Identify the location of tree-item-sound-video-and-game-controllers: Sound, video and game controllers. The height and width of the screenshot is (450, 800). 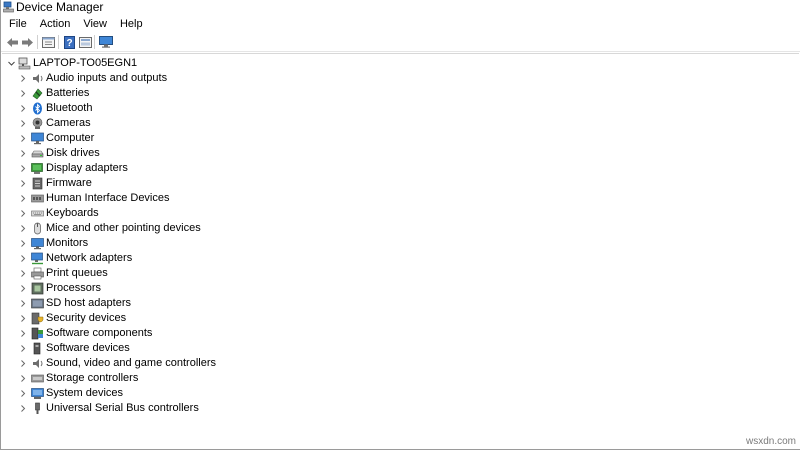
(202, 363).